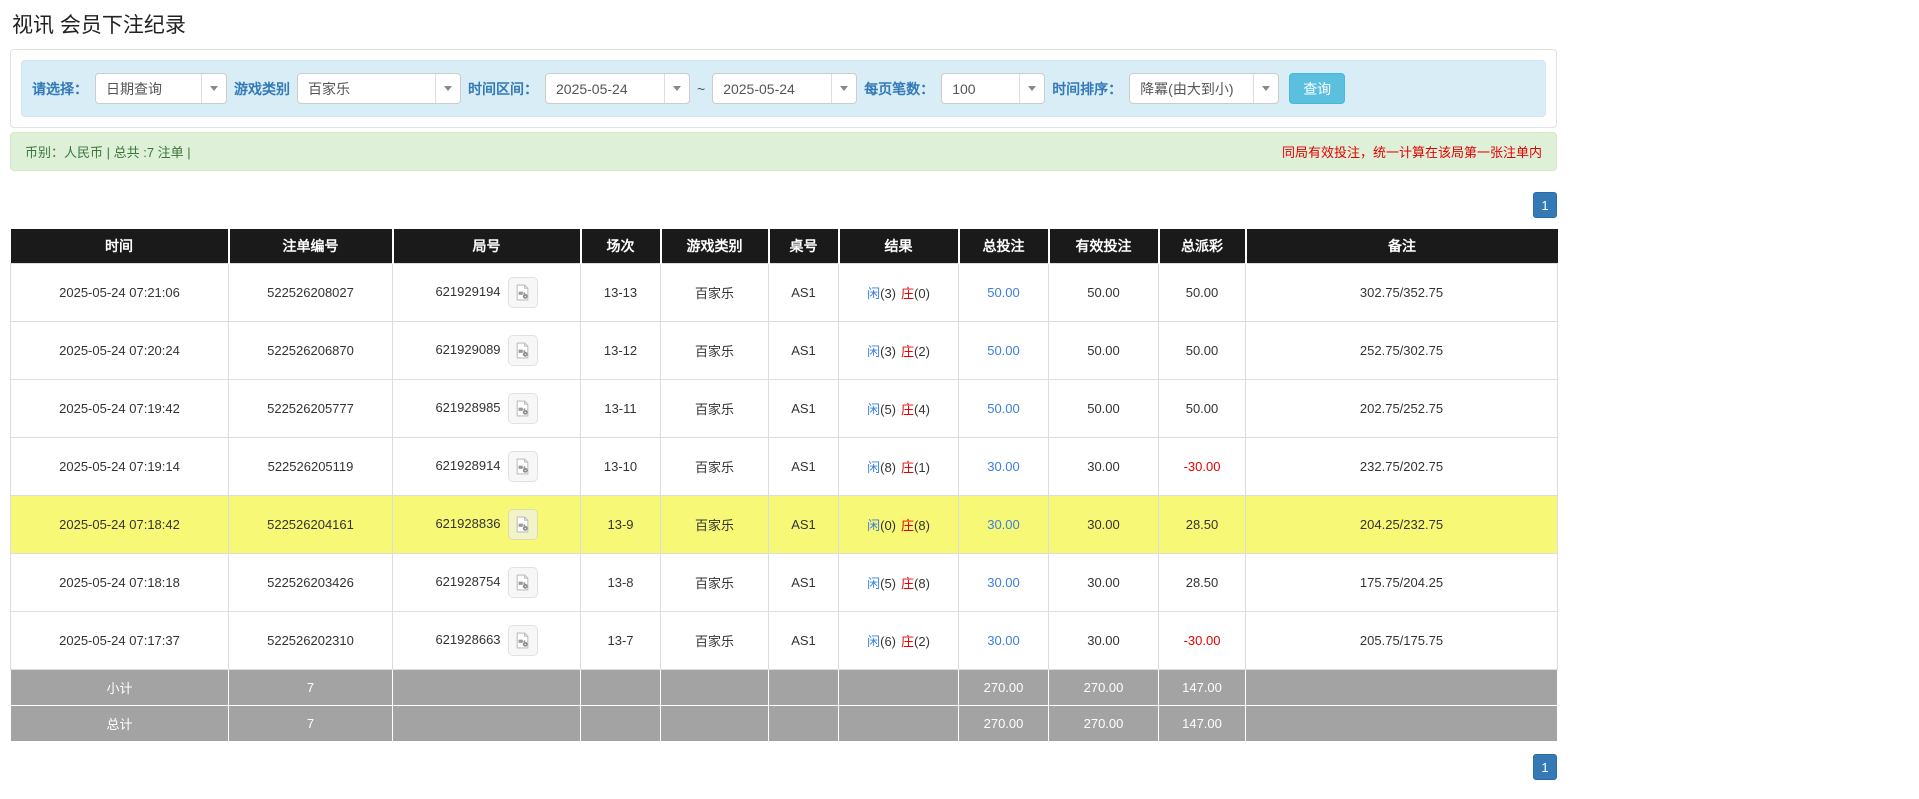  Describe the element at coordinates (898, 408) in the screenshot. I see `cell-result: 闲(5) 庄(4)` at that location.